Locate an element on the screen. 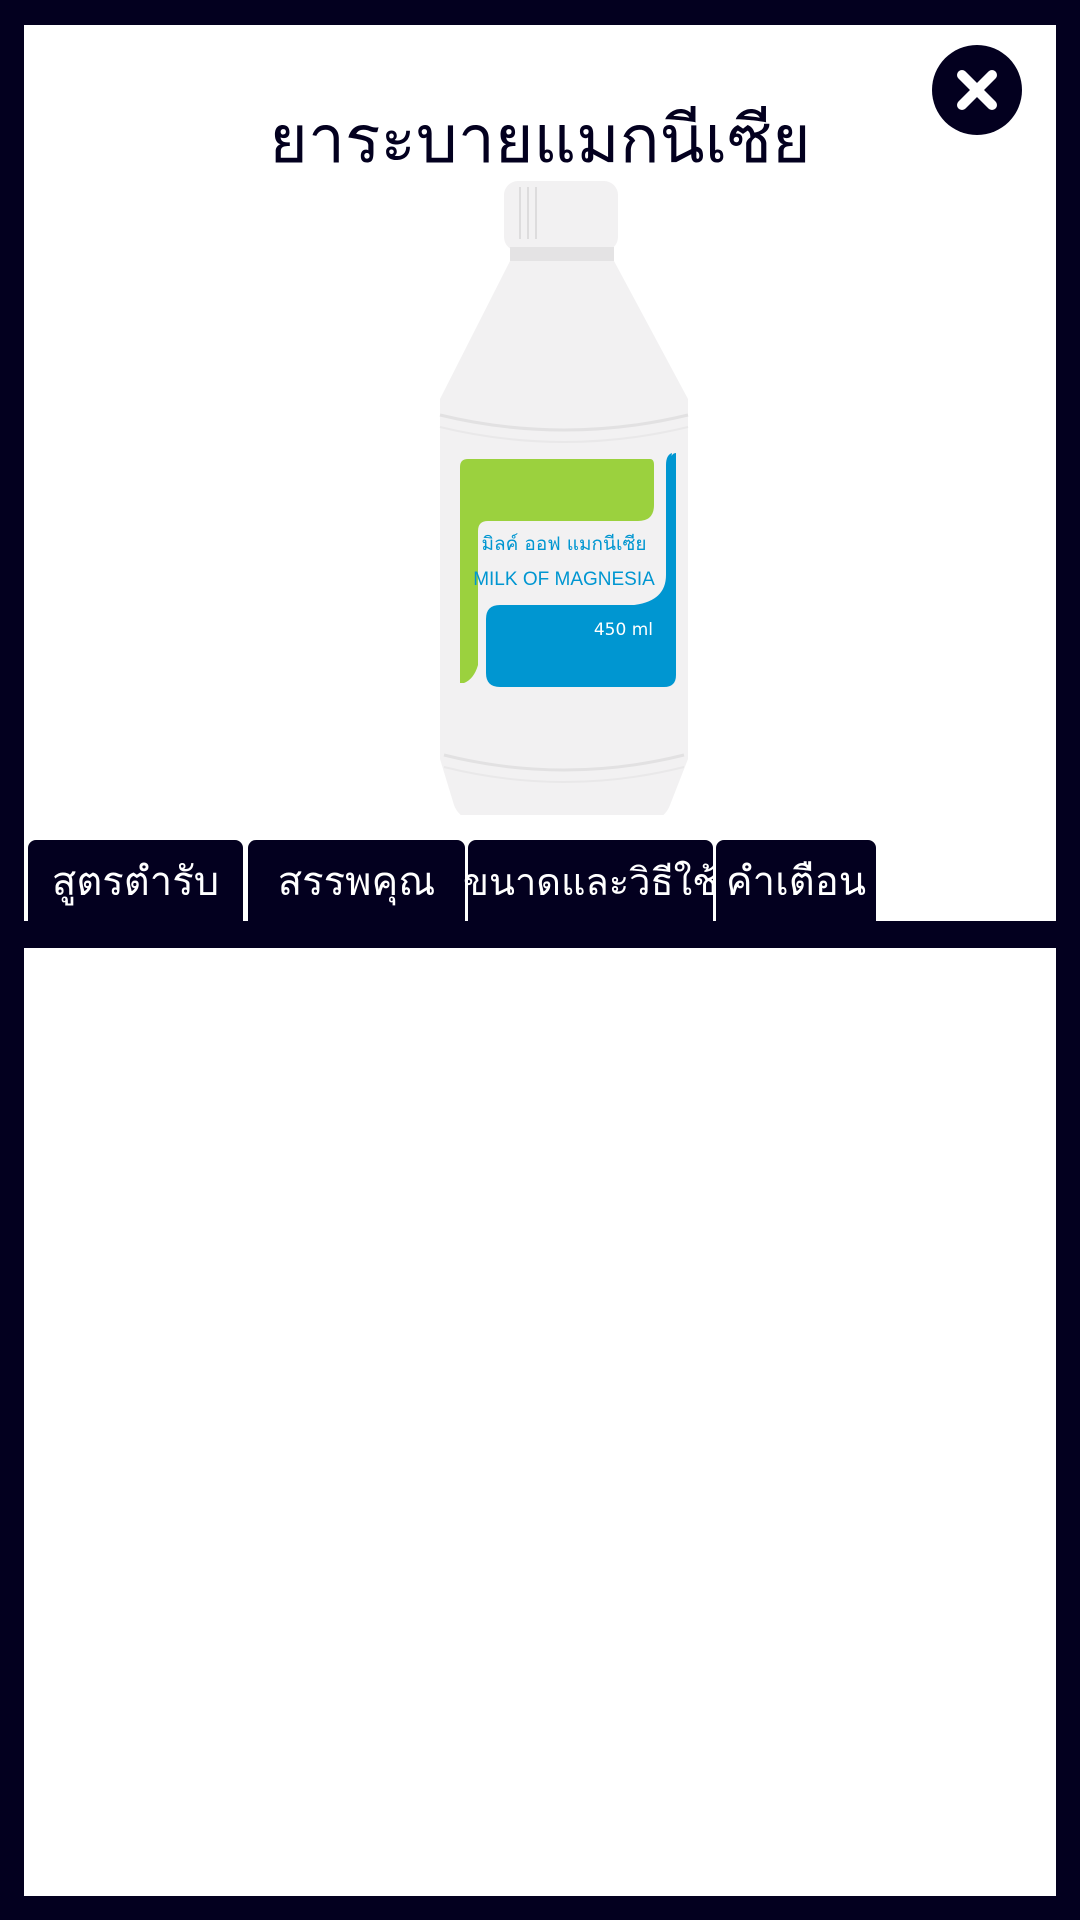  close-button is located at coordinates (977, 90).